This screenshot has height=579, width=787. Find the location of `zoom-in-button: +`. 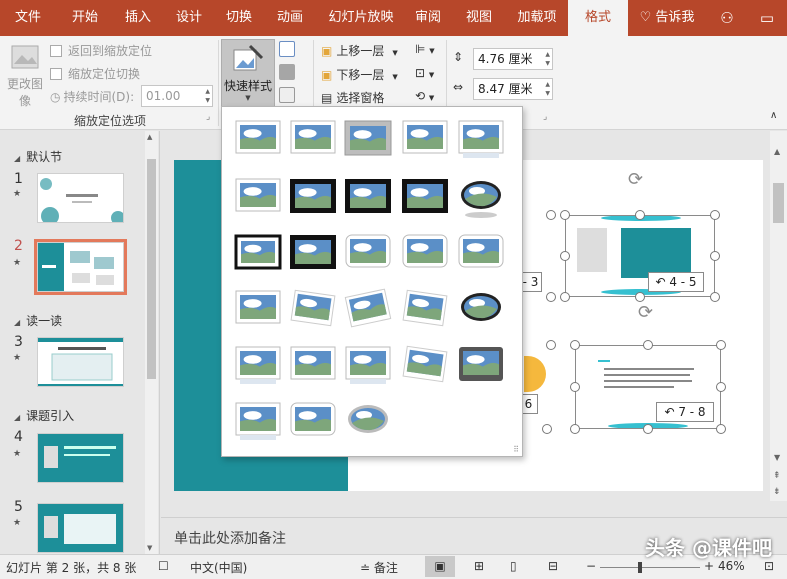

zoom-in-button: + is located at coordinates (709, 566).